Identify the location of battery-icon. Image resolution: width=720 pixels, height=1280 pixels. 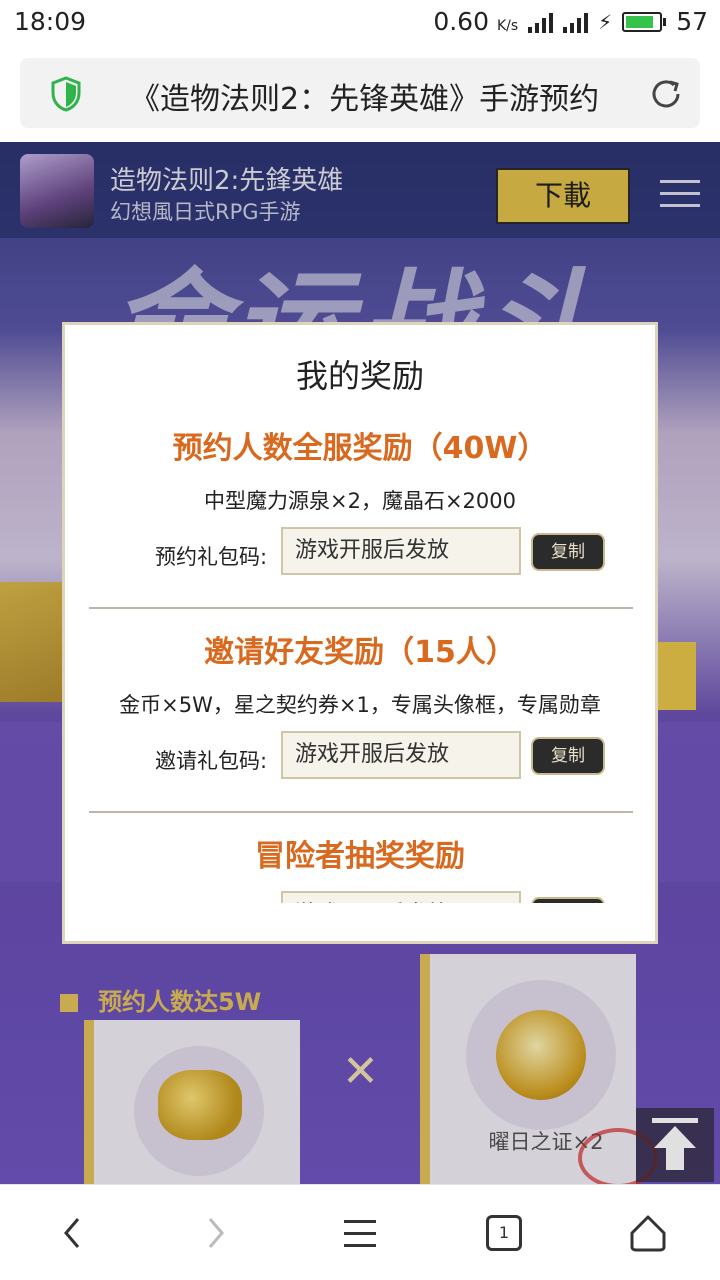
(644, 21).